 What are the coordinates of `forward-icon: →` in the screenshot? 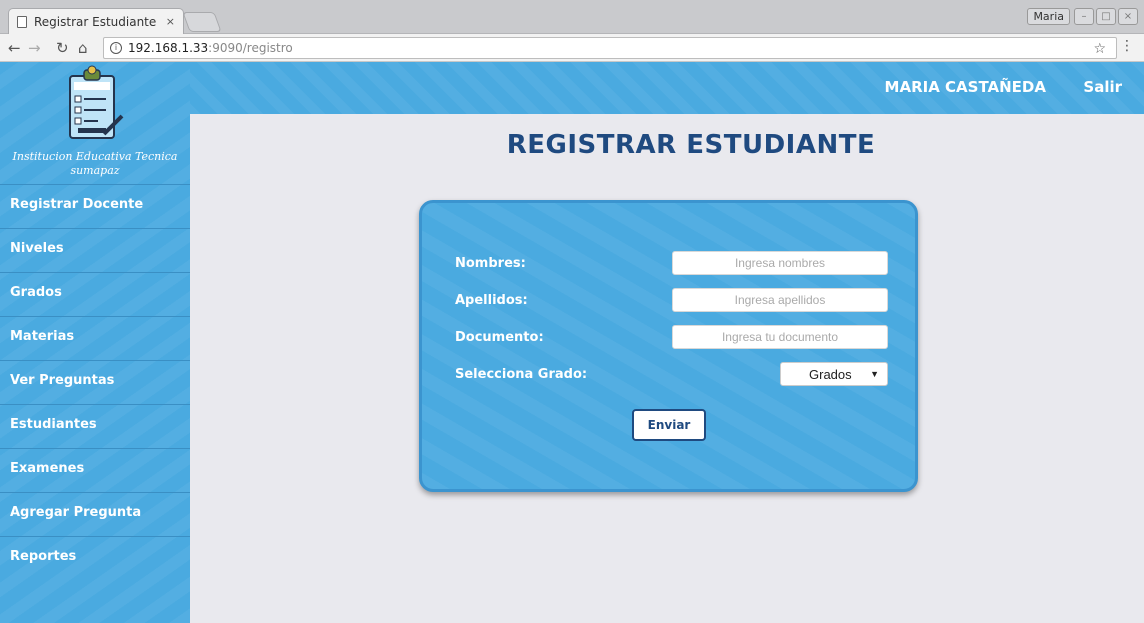 It's located at (34, 48).